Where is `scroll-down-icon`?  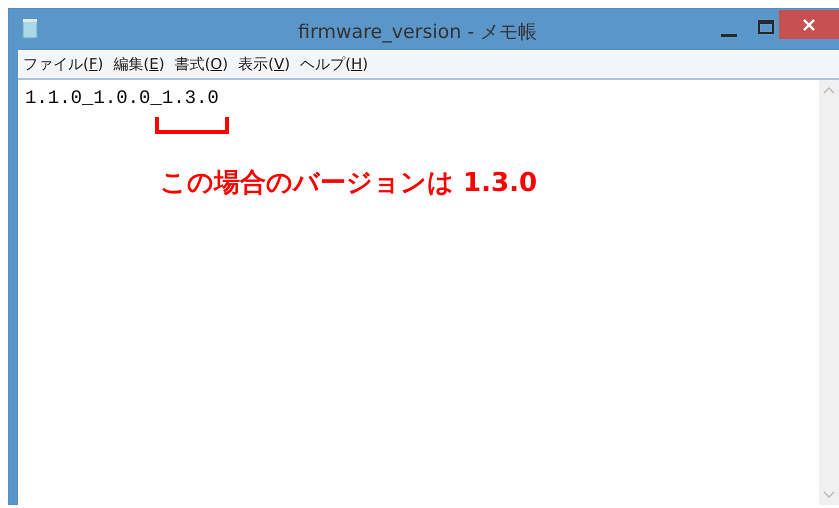
scroll-down-icon is located at coordinates (829, 495).